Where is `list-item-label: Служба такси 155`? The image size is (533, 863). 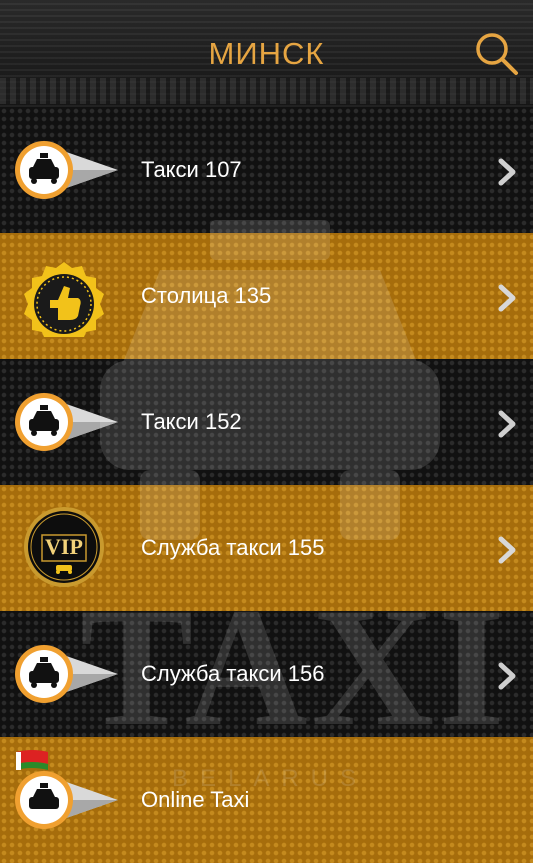
list-item-label: Служба такси 155 is located at coordinates (233, 547).